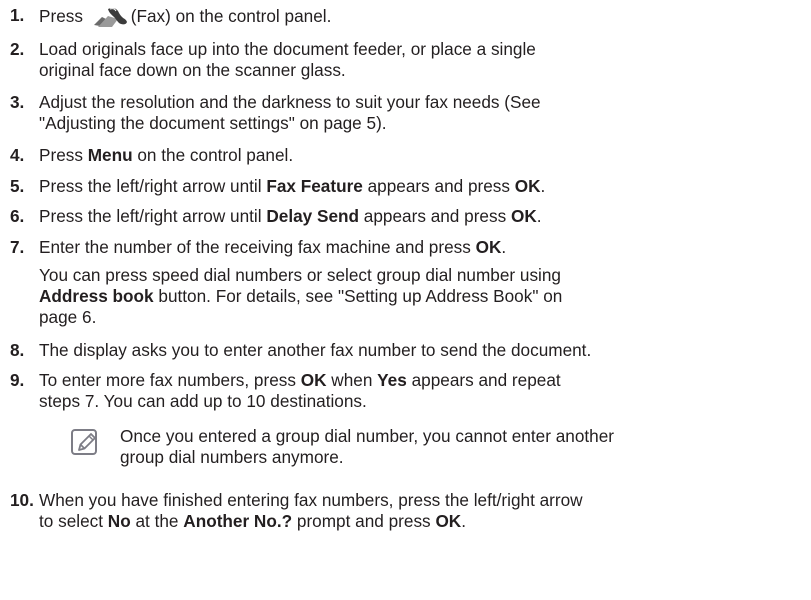 The width and height of the screenshot is (811, 600). What do you see at coordinates (352, 380) in the screenshot?
I see `text-run: when` at bounding box center [352, 380].